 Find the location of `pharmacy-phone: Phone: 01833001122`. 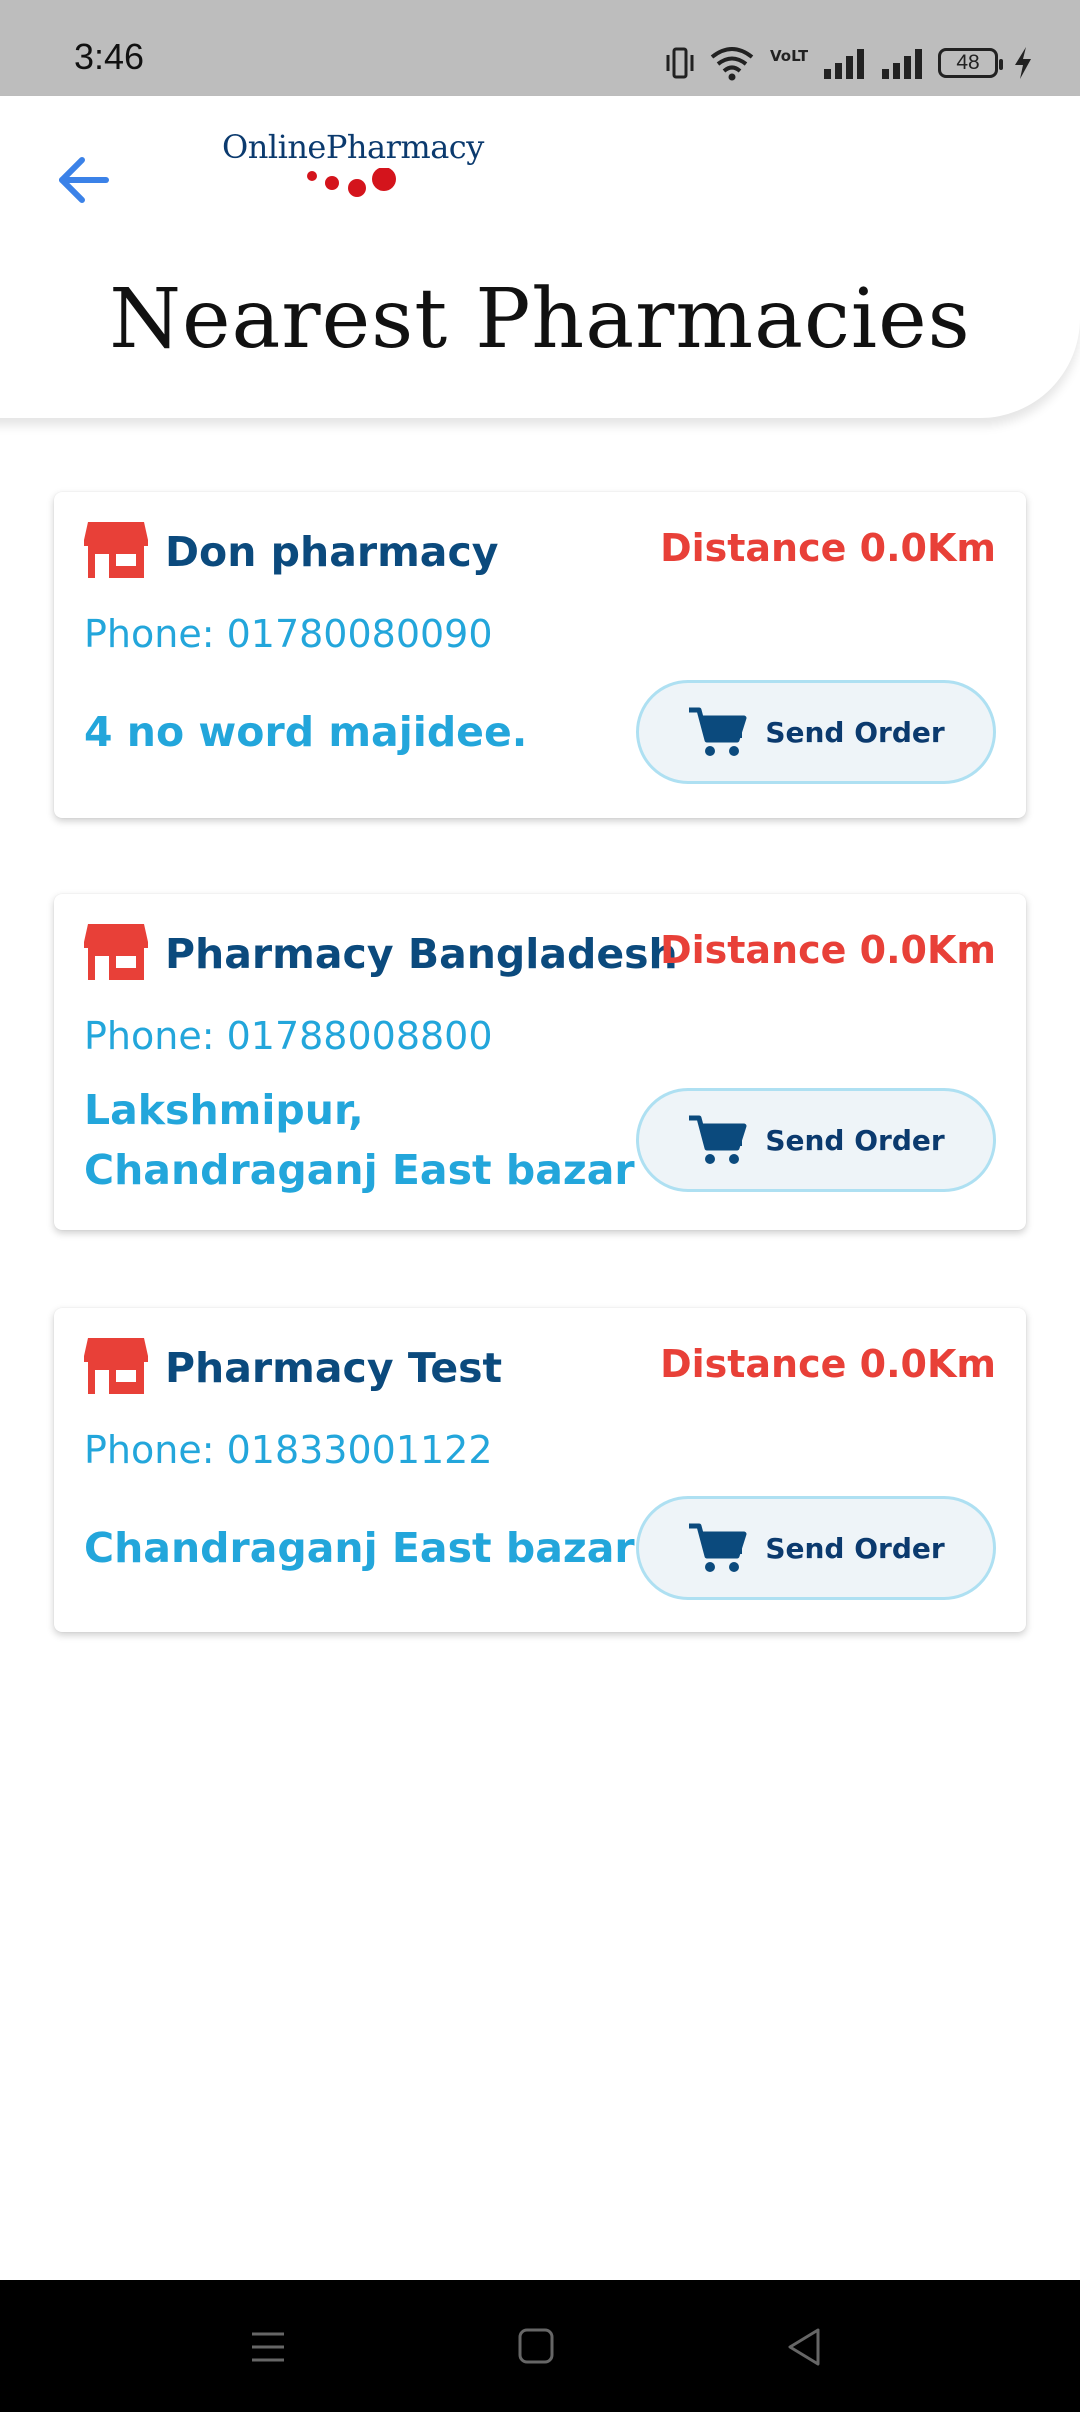

pharmacy-phone: Phone: 01833001122 is located at coordinates (288, 1450).